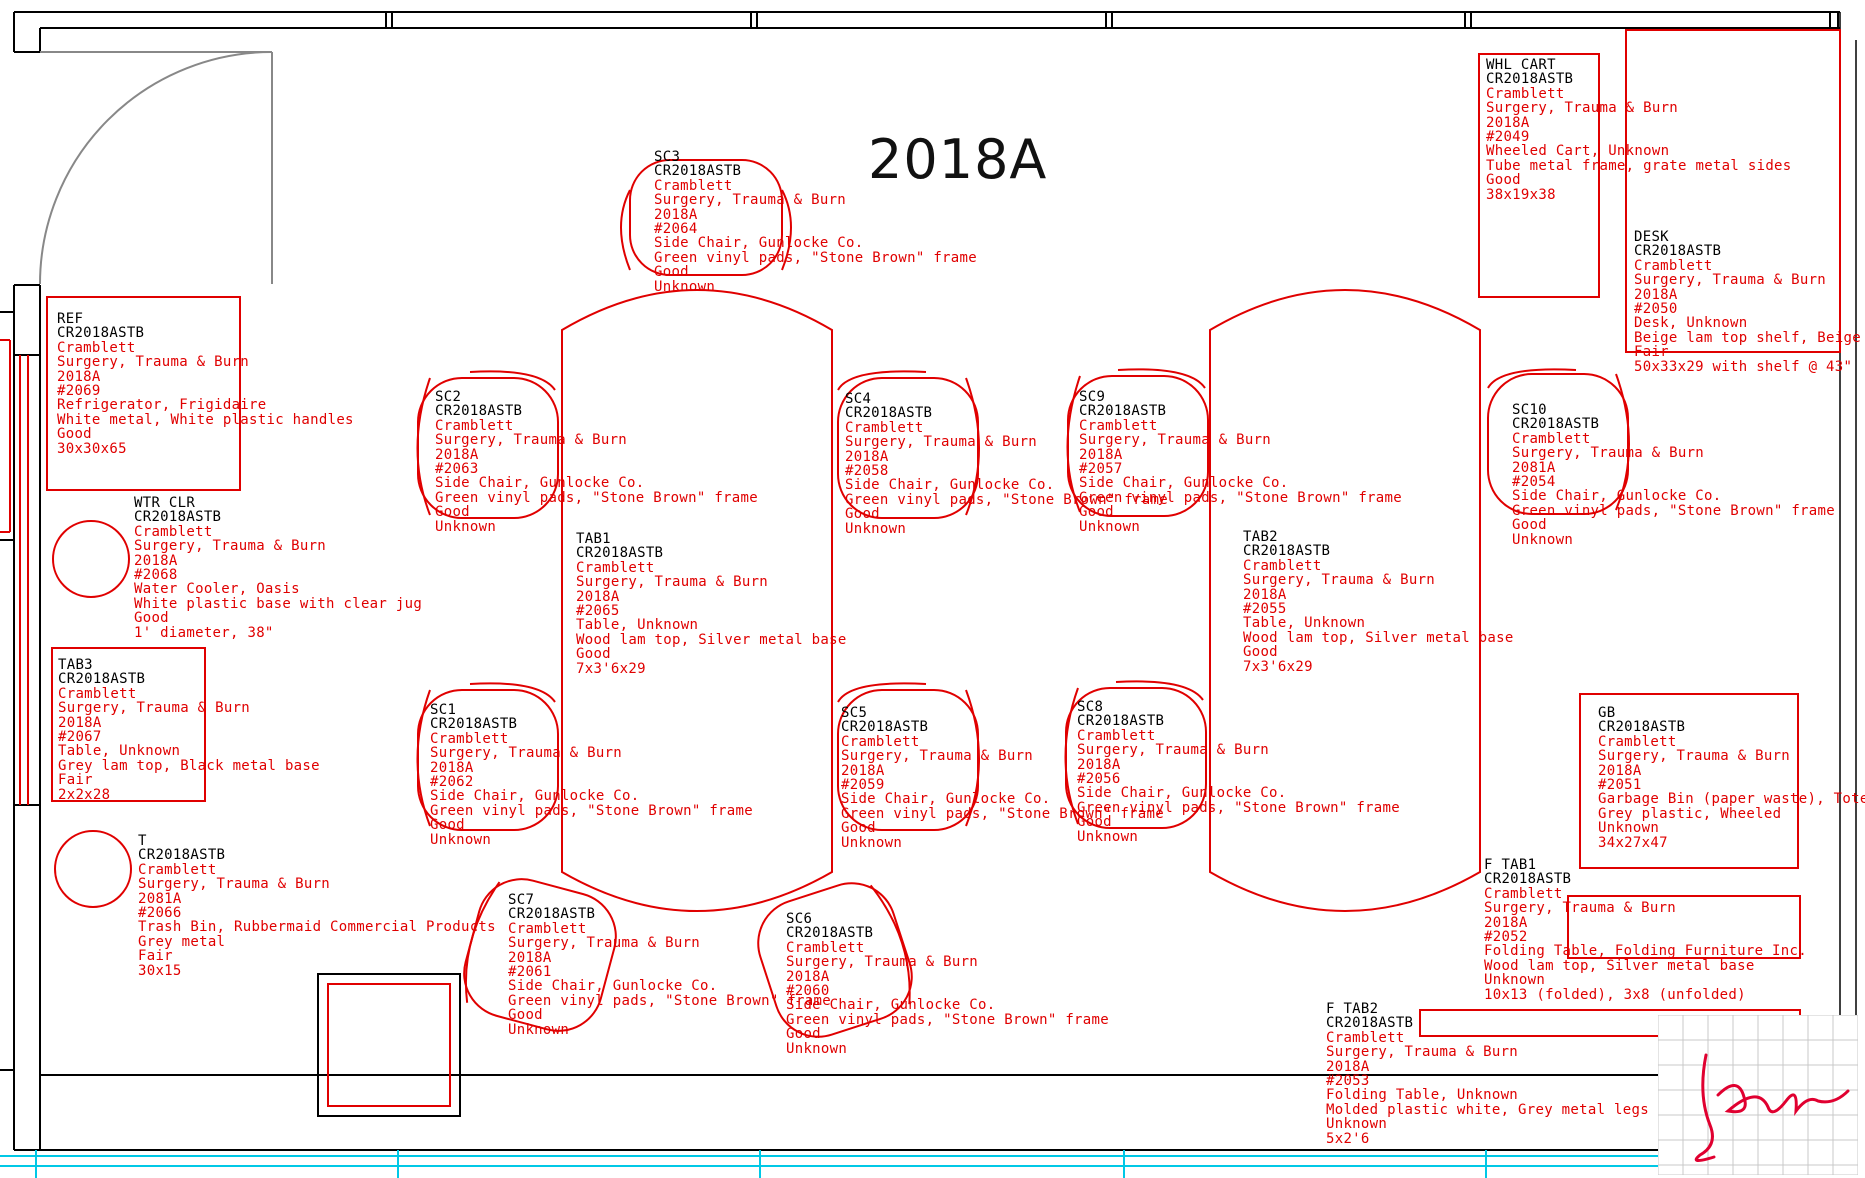  What do you see at coordinates (1265, 609) in the screenshot?
I see `item-detail: #2055` at bounding box center [1265, 609].